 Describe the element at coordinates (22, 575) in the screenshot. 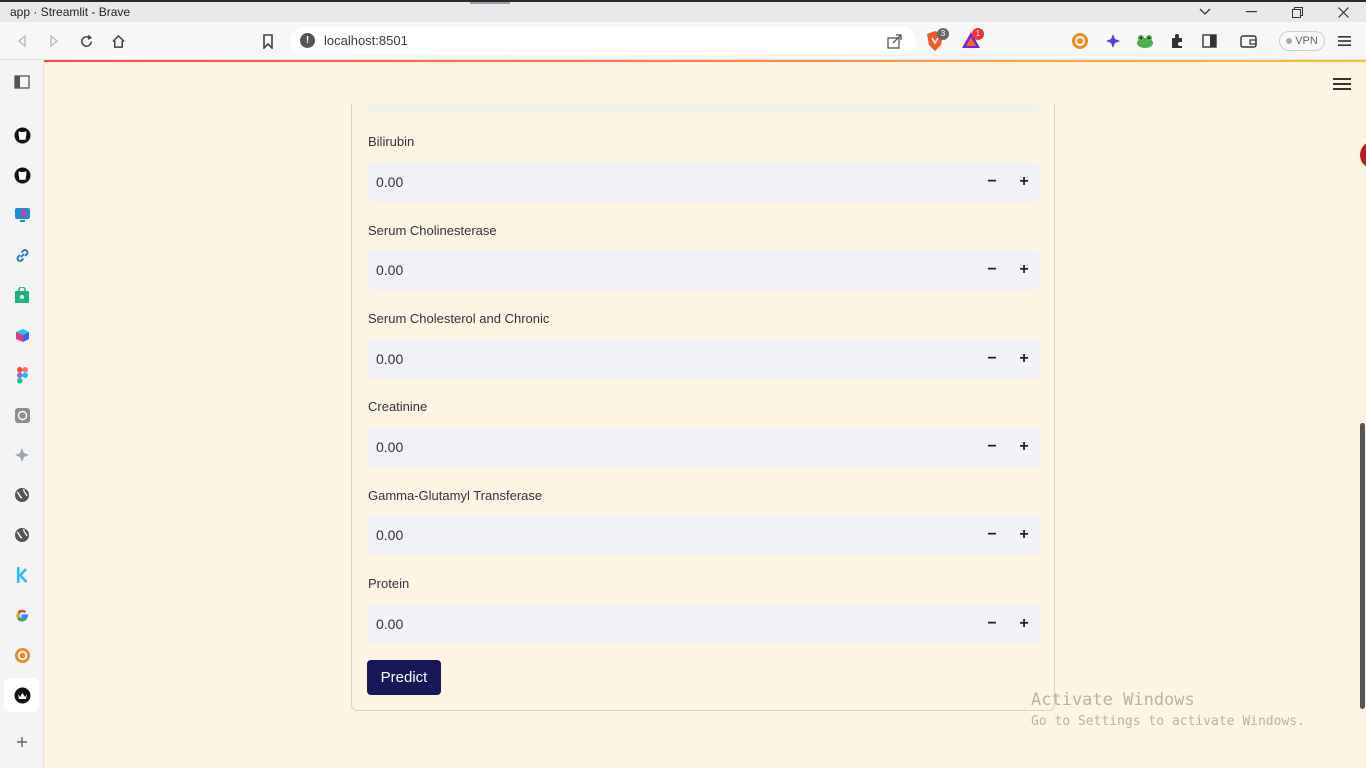

I see `kaggle-icon` at that location.